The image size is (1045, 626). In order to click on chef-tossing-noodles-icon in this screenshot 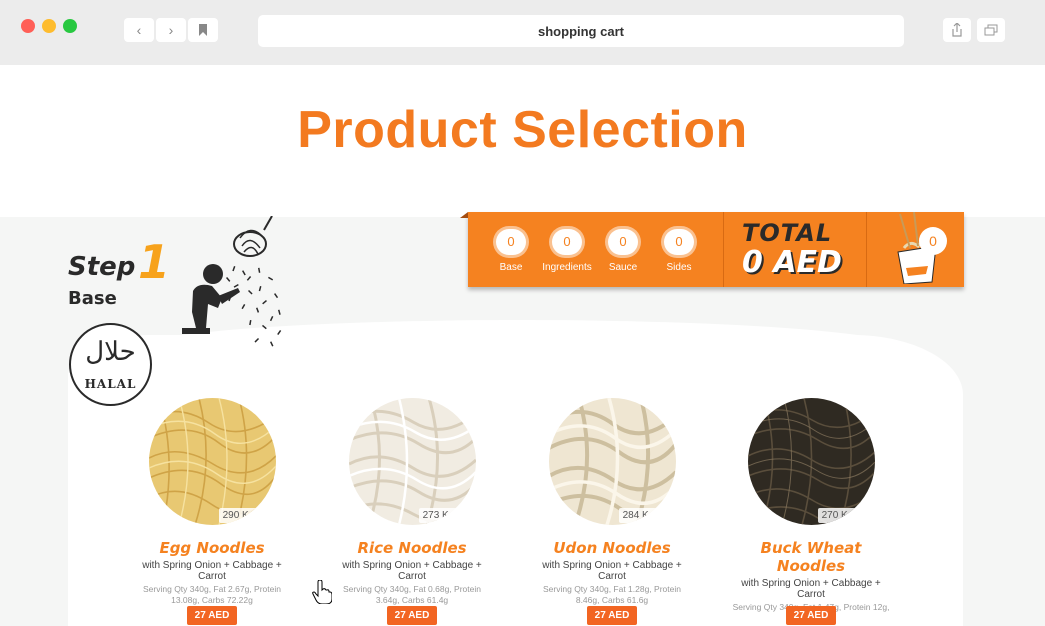, I will do `click(232, 281)`.